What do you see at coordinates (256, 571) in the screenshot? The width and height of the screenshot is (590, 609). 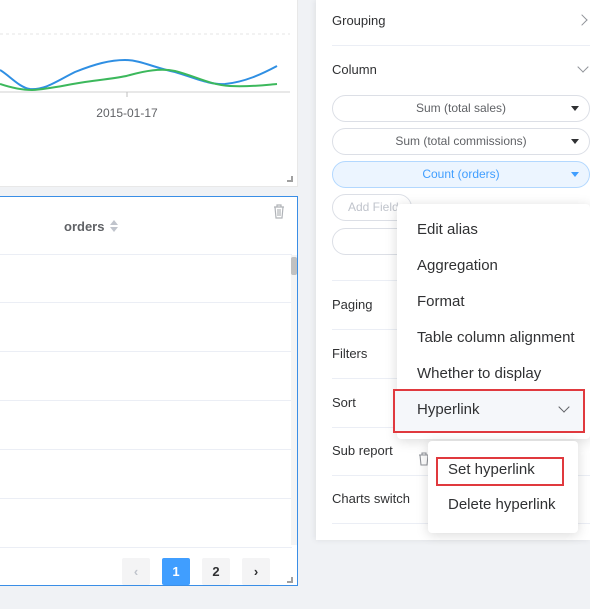 I see `next-page-button: ›` at bounding box center [256, 571].